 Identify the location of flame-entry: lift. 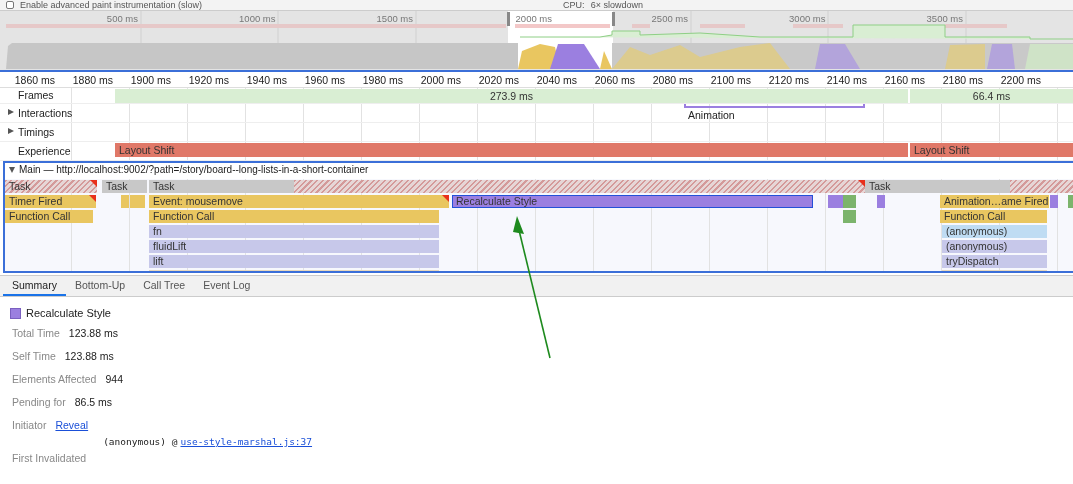
(294, 261).